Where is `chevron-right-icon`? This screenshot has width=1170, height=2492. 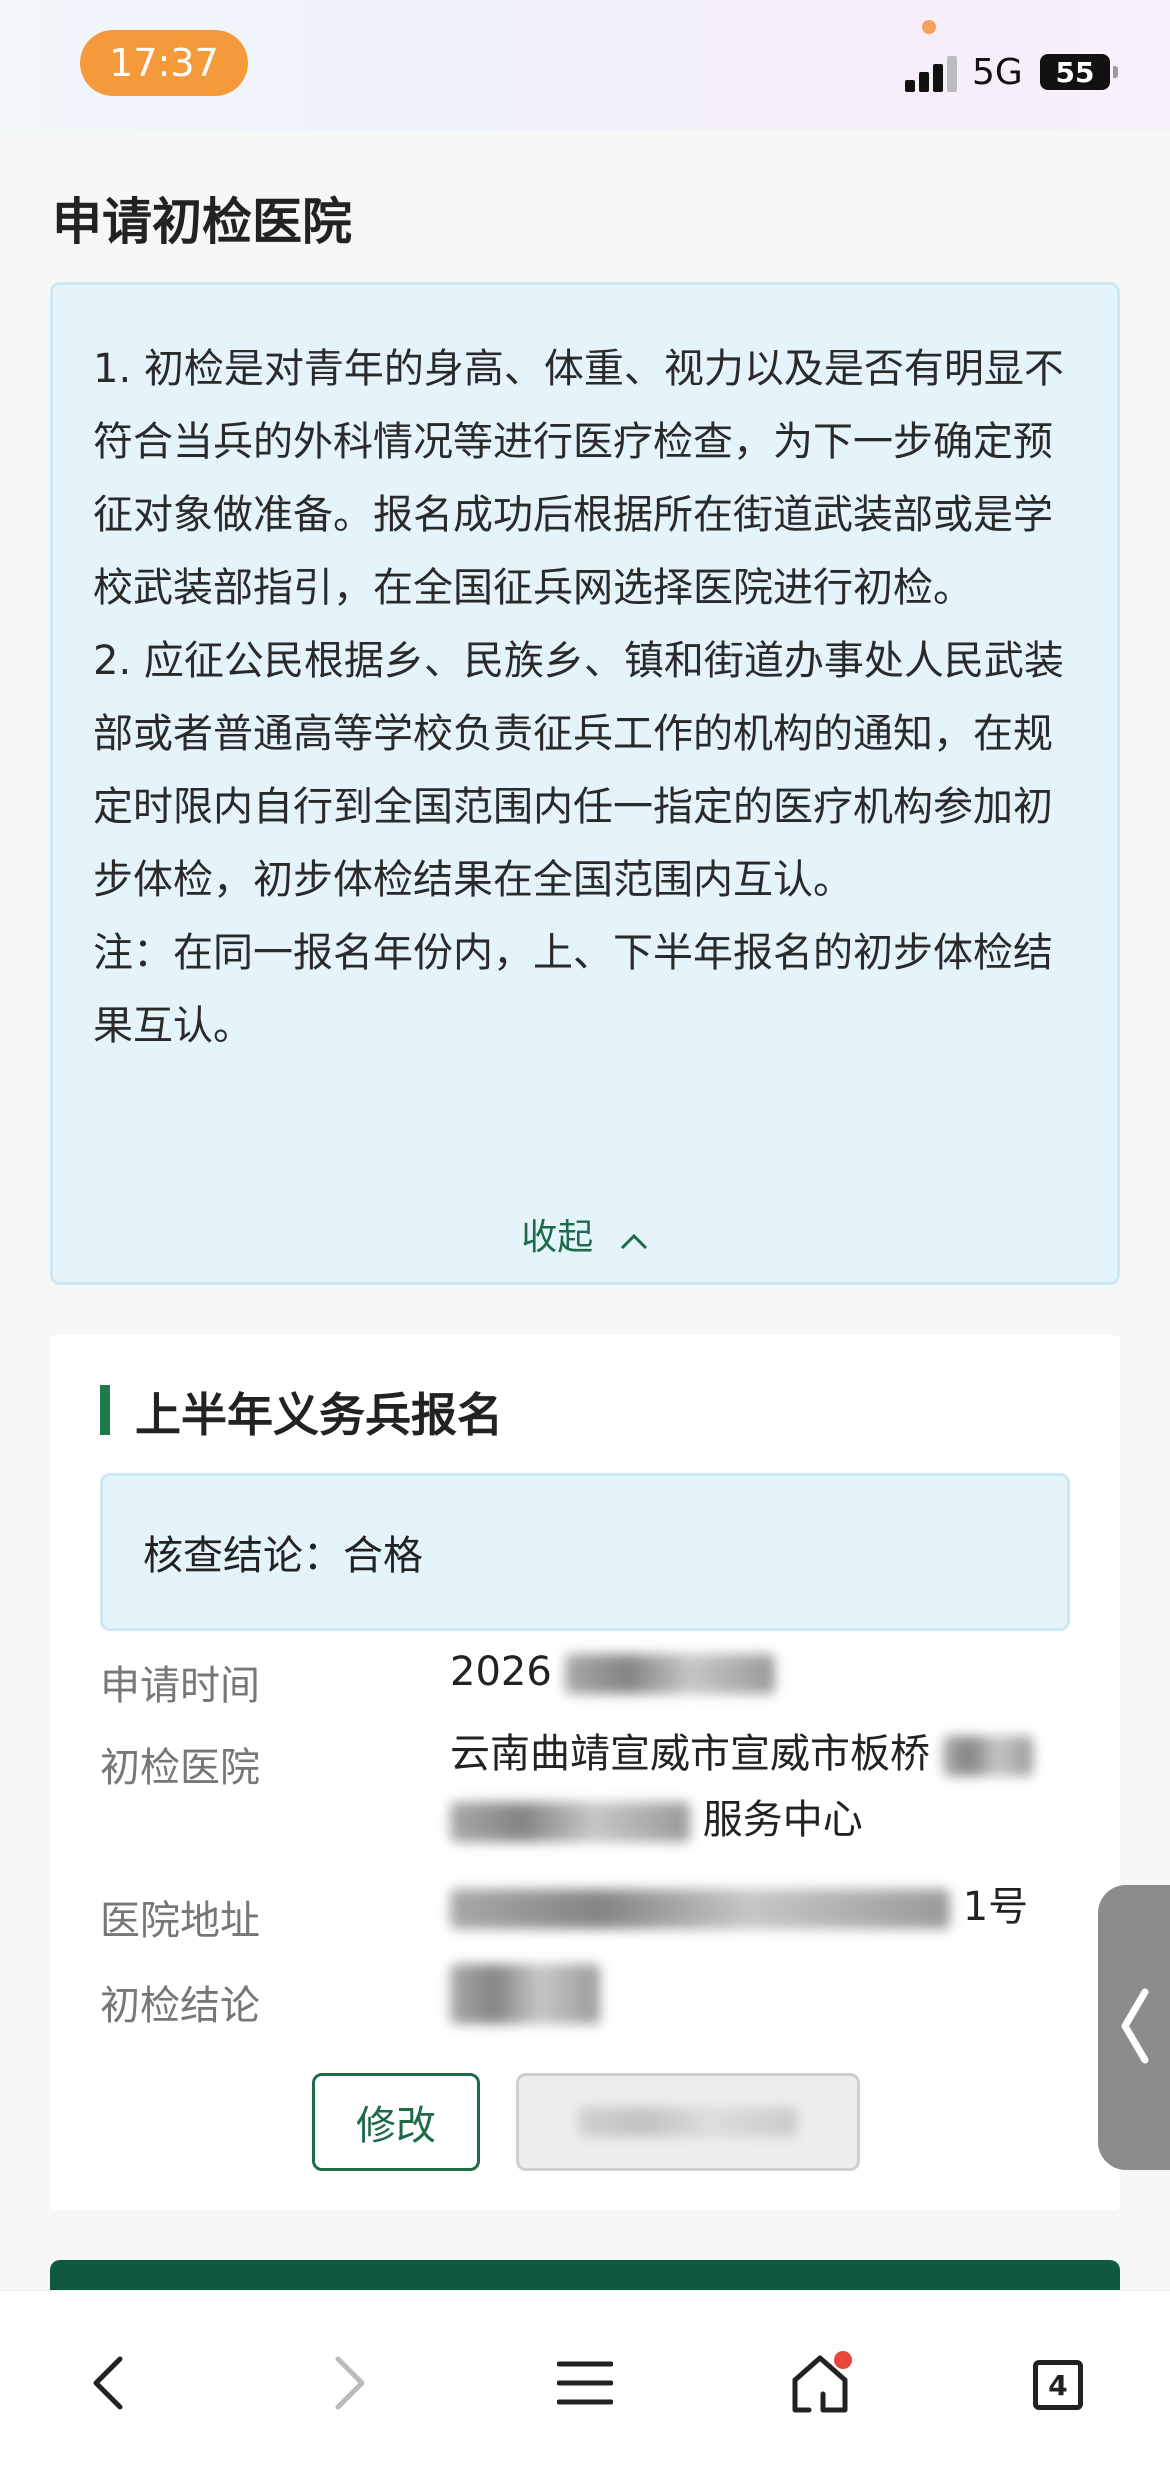
chevron-right-icon is located at coordinates (350, 2385).